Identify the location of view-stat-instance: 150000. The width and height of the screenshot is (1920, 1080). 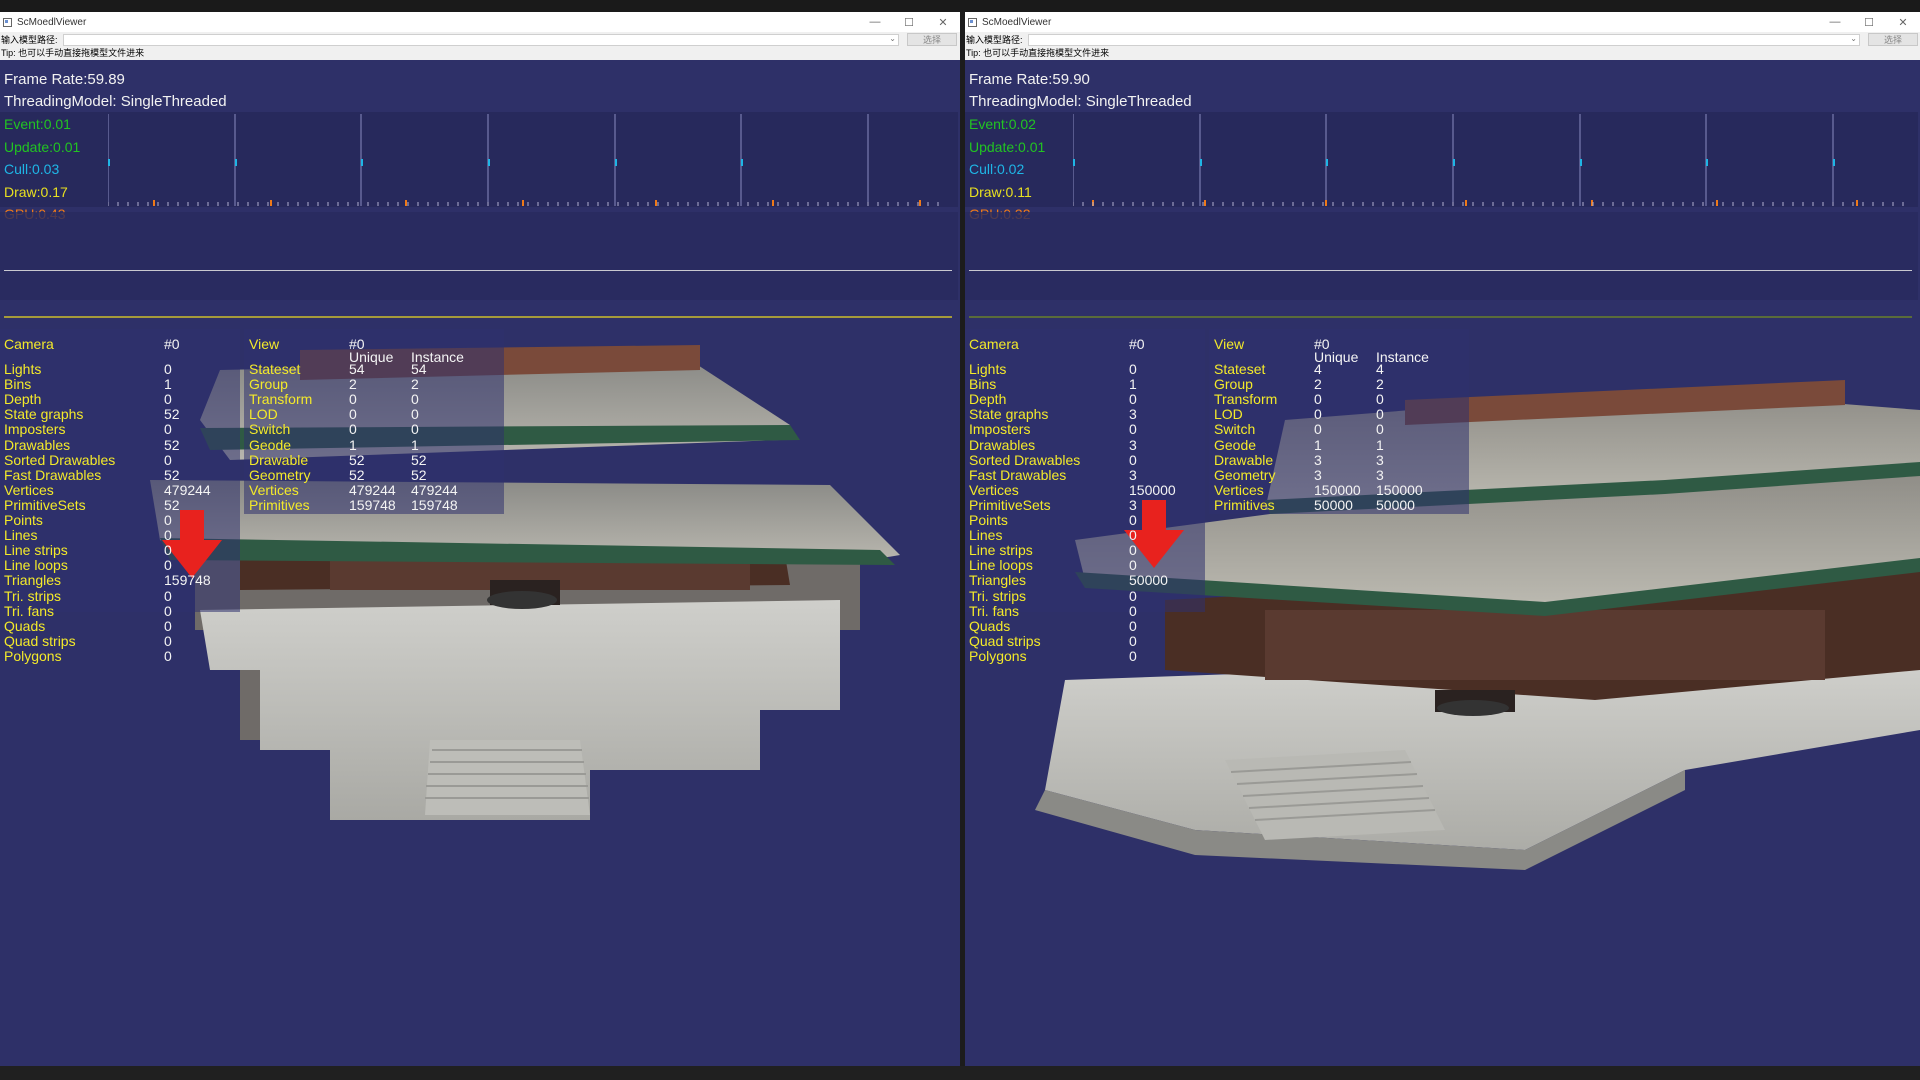
(1399, 489).